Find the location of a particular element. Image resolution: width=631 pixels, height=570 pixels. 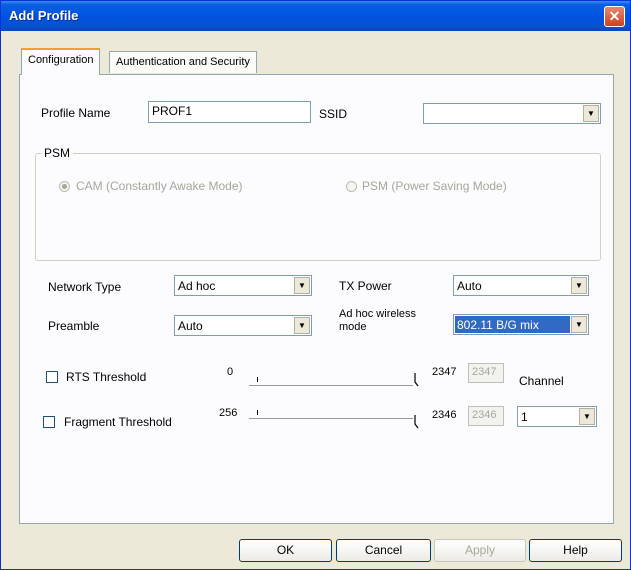

rts-threshold-value-input: 2347 is located at coordinates (486, 373).